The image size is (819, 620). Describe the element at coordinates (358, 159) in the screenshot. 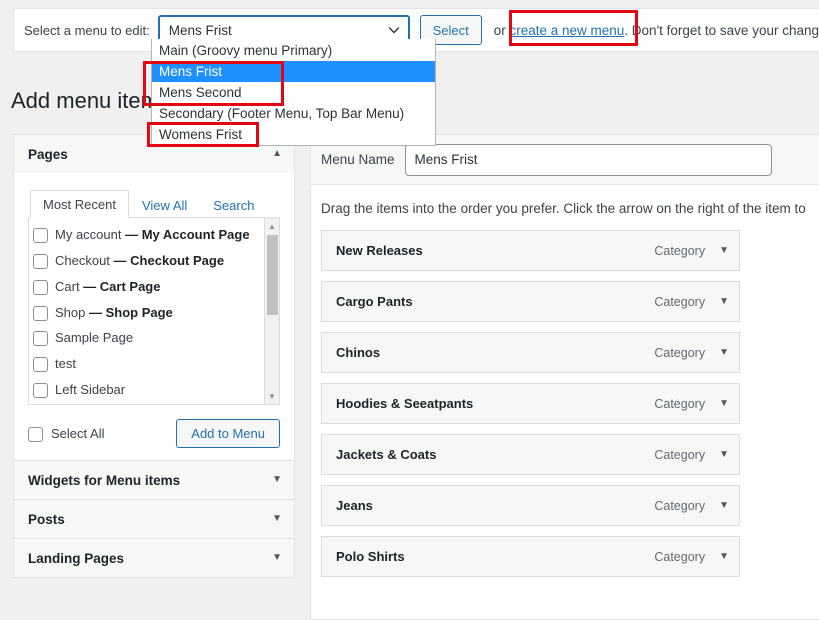

I see `menu-name-label: Menu Name` at that location.